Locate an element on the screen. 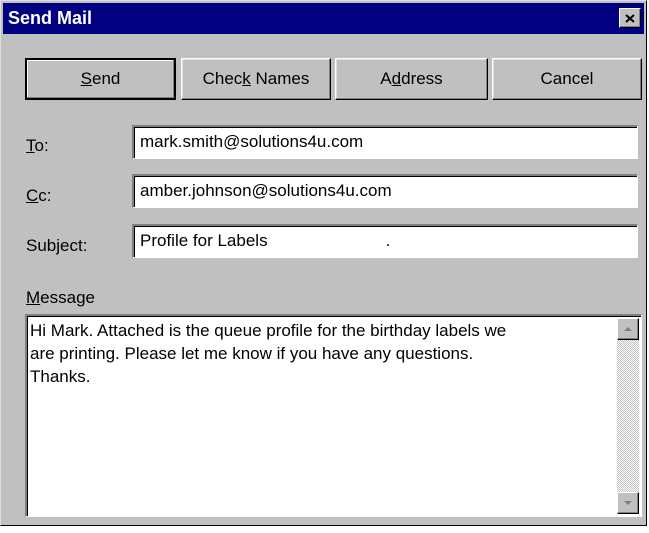  close-icon is located at coordinates (630, 18).